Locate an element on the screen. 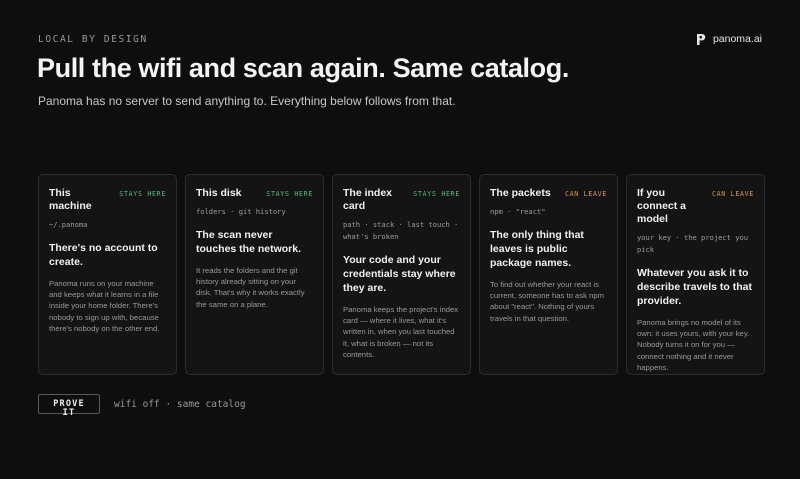 Image resolution: width=800 pixels, height=479 pixels. card-lead: There's no account to create. is located at coordinates (103, 255).